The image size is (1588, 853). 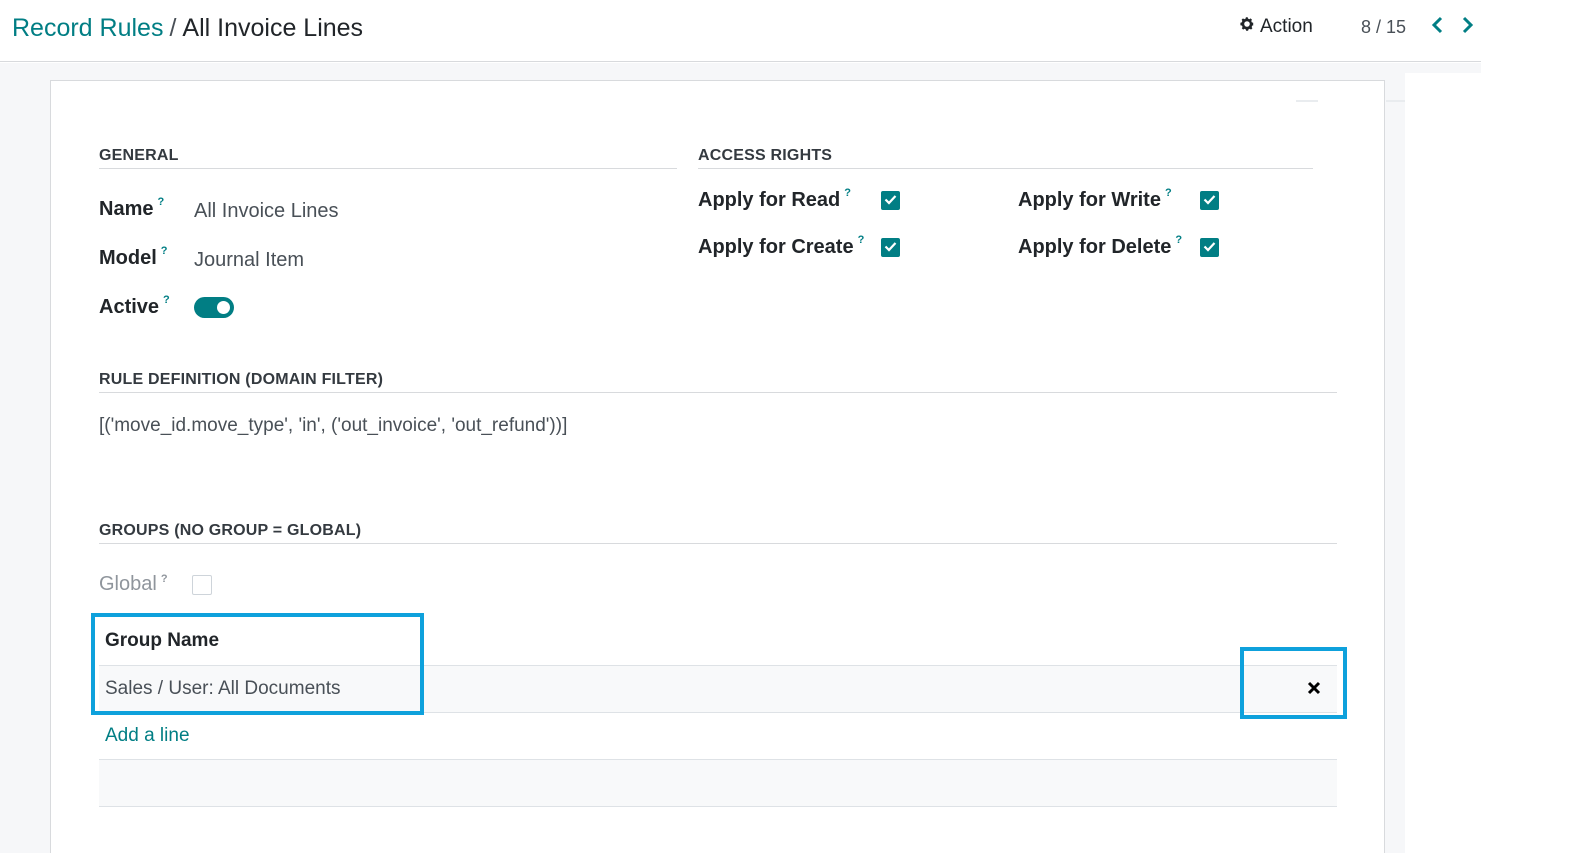 What do you see at coordinates (133, 257) in the screenshot?
I see `model-label: Model?` at bounding box center [133, 257].